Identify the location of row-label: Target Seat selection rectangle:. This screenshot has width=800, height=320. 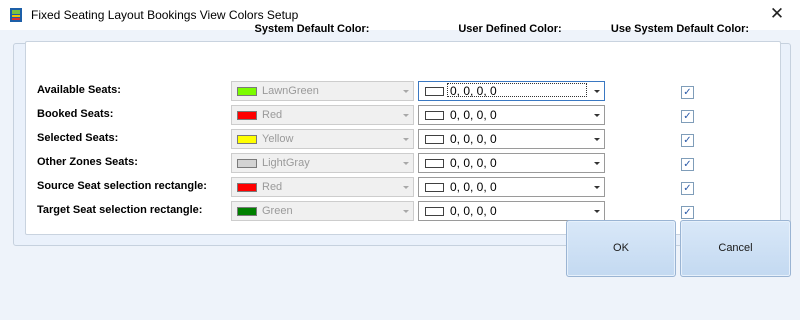
(120, 210).